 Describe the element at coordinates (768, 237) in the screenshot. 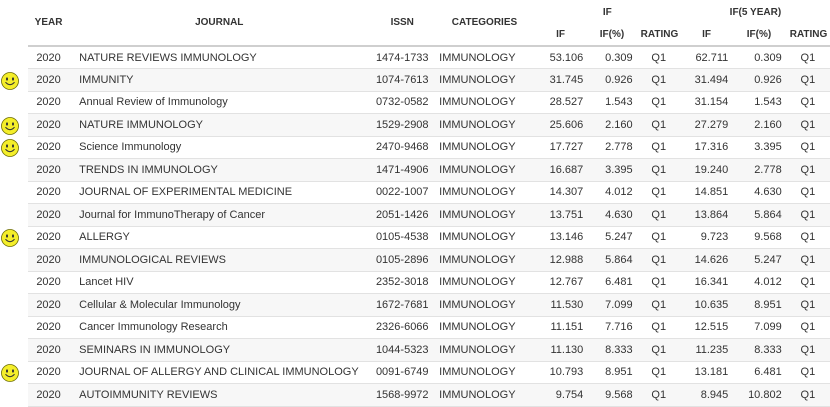

I see `cell-if5-pct: 9.568` at that location.